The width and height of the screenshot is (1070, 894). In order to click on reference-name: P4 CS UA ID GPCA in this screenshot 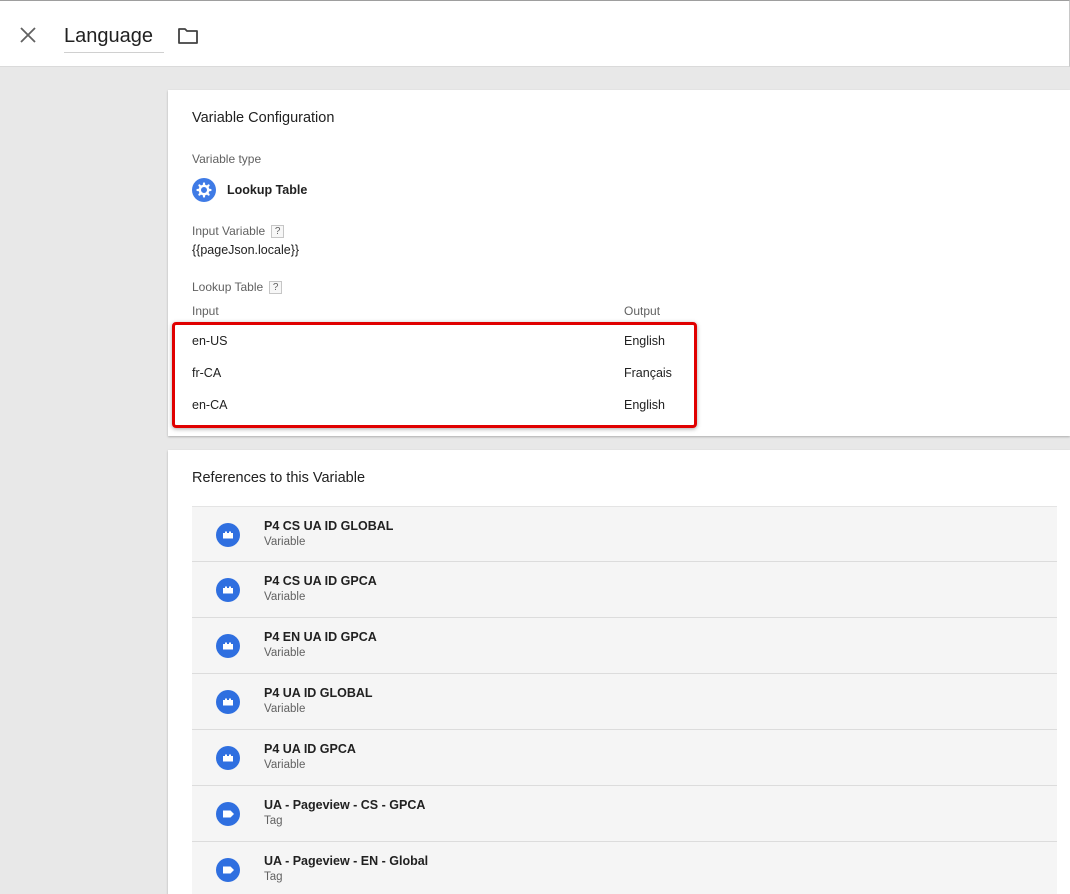, I will do `click(320, 581)`.